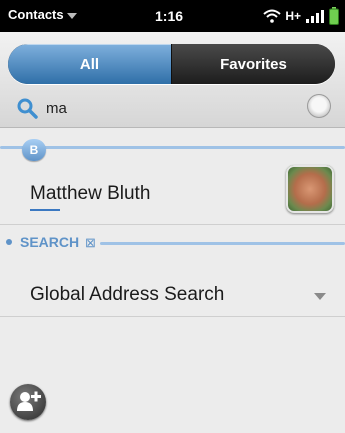  I want to click on clock: 1:16, so click(169, 16).